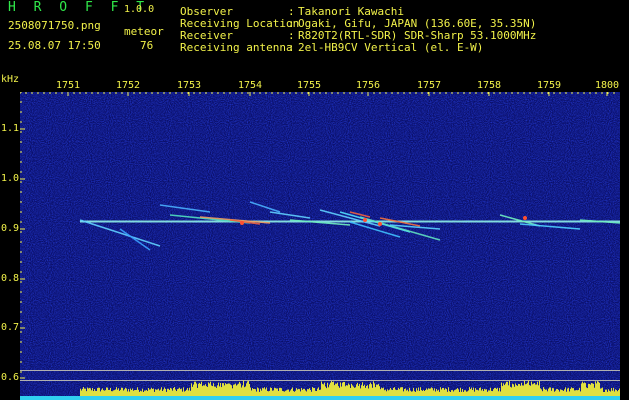  What do you see at coordinates (10, 178) in the screenshot?
I see `frequency-tick-label: 1.0` at bounding box center [10, 178].